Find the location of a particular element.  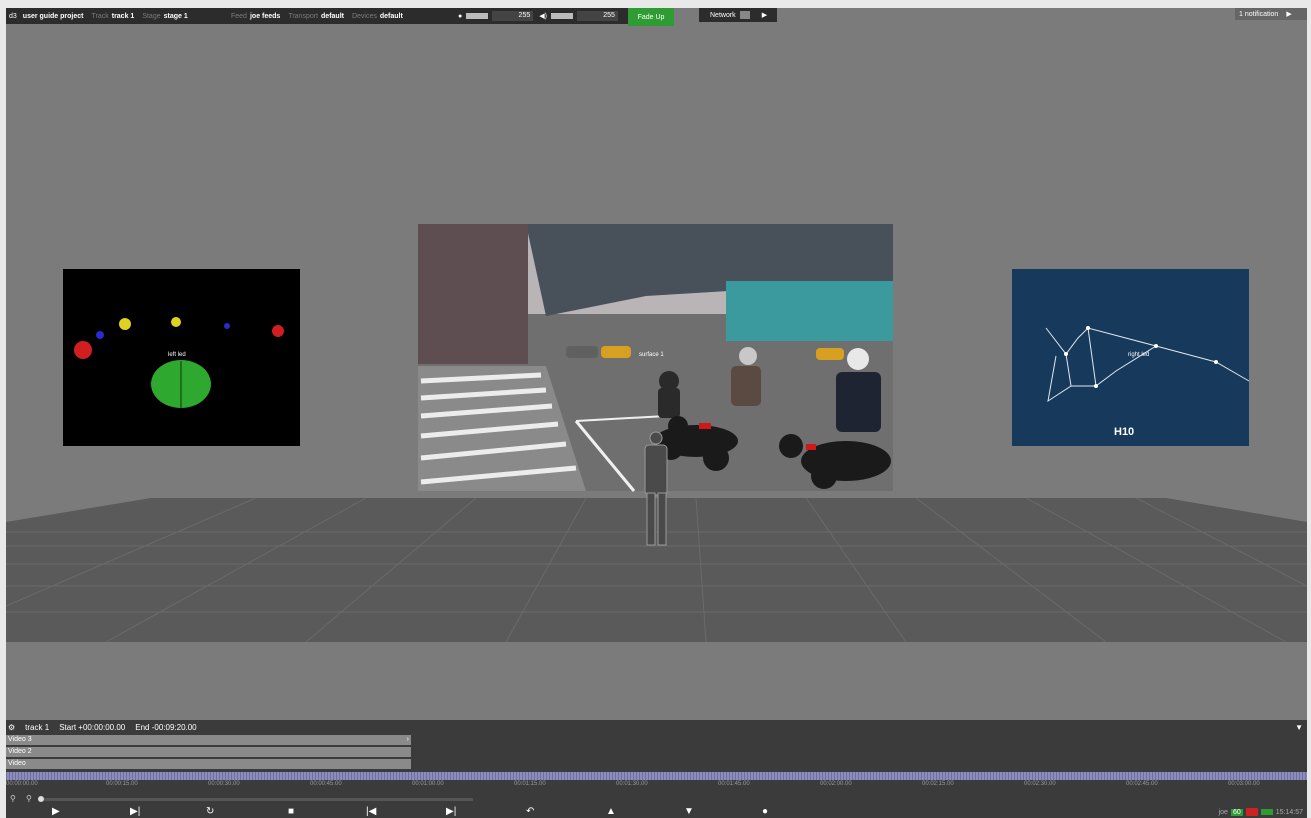

network-arrow-icon: ▶ is located at coordinates (764, 15).